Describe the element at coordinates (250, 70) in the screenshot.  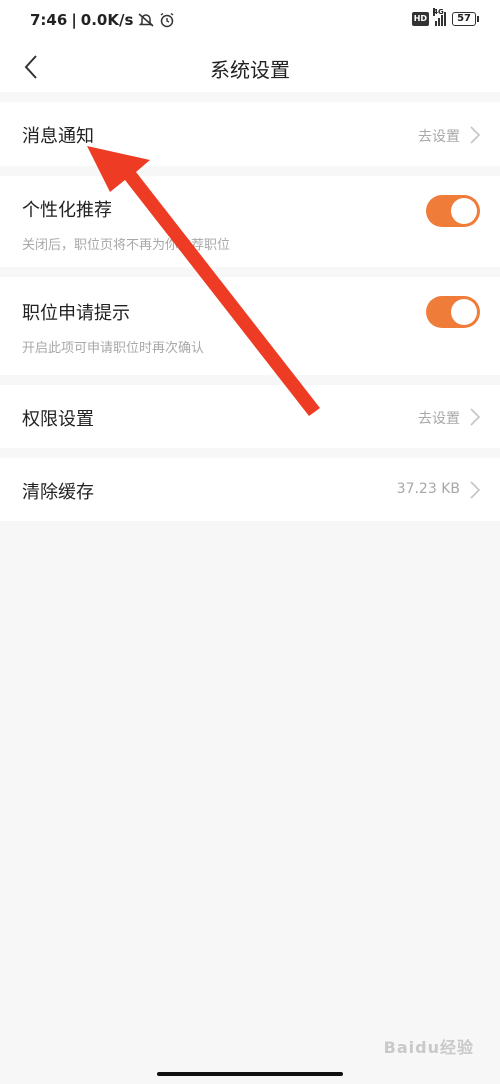
I see `page-title: 系统设置` at that location.